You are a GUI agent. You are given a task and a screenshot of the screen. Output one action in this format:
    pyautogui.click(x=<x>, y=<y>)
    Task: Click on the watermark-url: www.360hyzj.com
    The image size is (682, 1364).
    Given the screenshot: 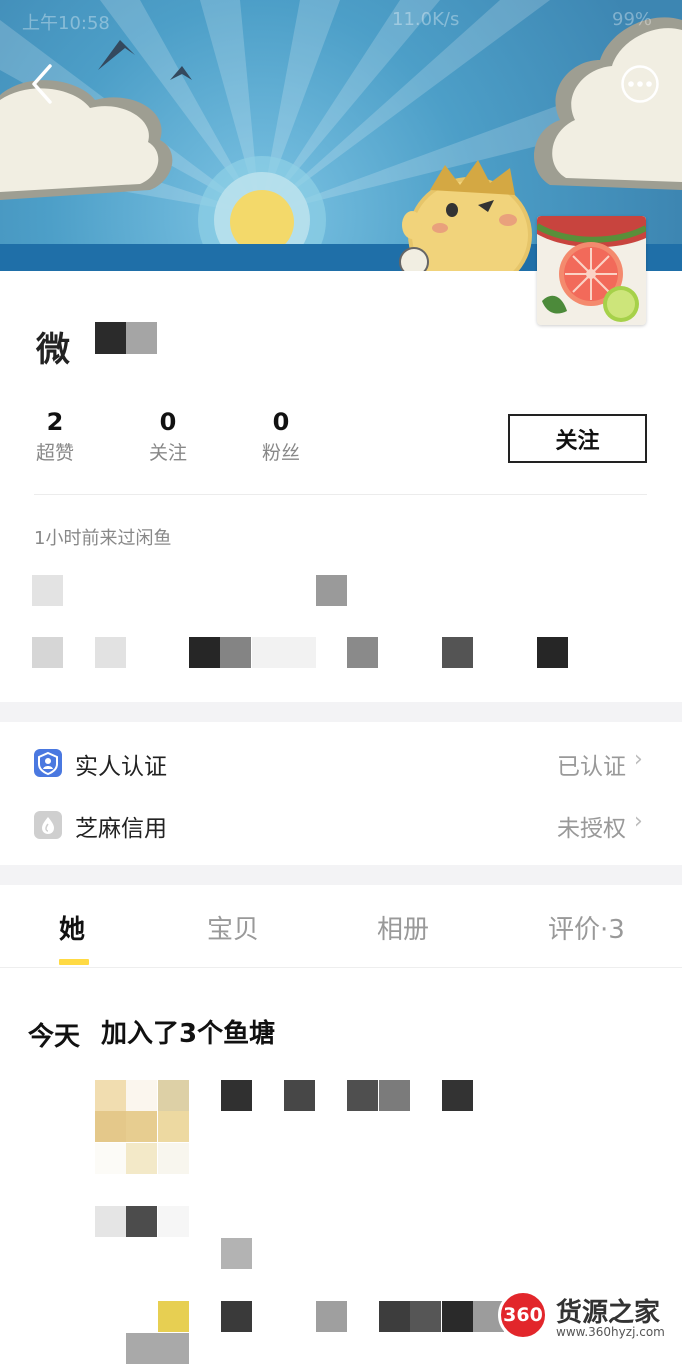 What is the action you would take?
    pyautogui.click(x=610, y=1332)
    